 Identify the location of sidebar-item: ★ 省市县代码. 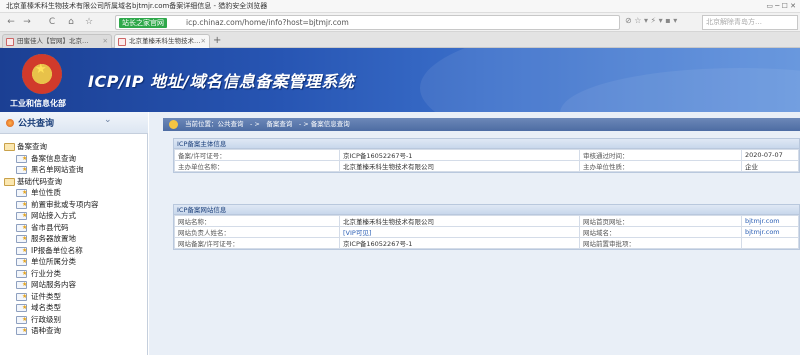
(74, 228).